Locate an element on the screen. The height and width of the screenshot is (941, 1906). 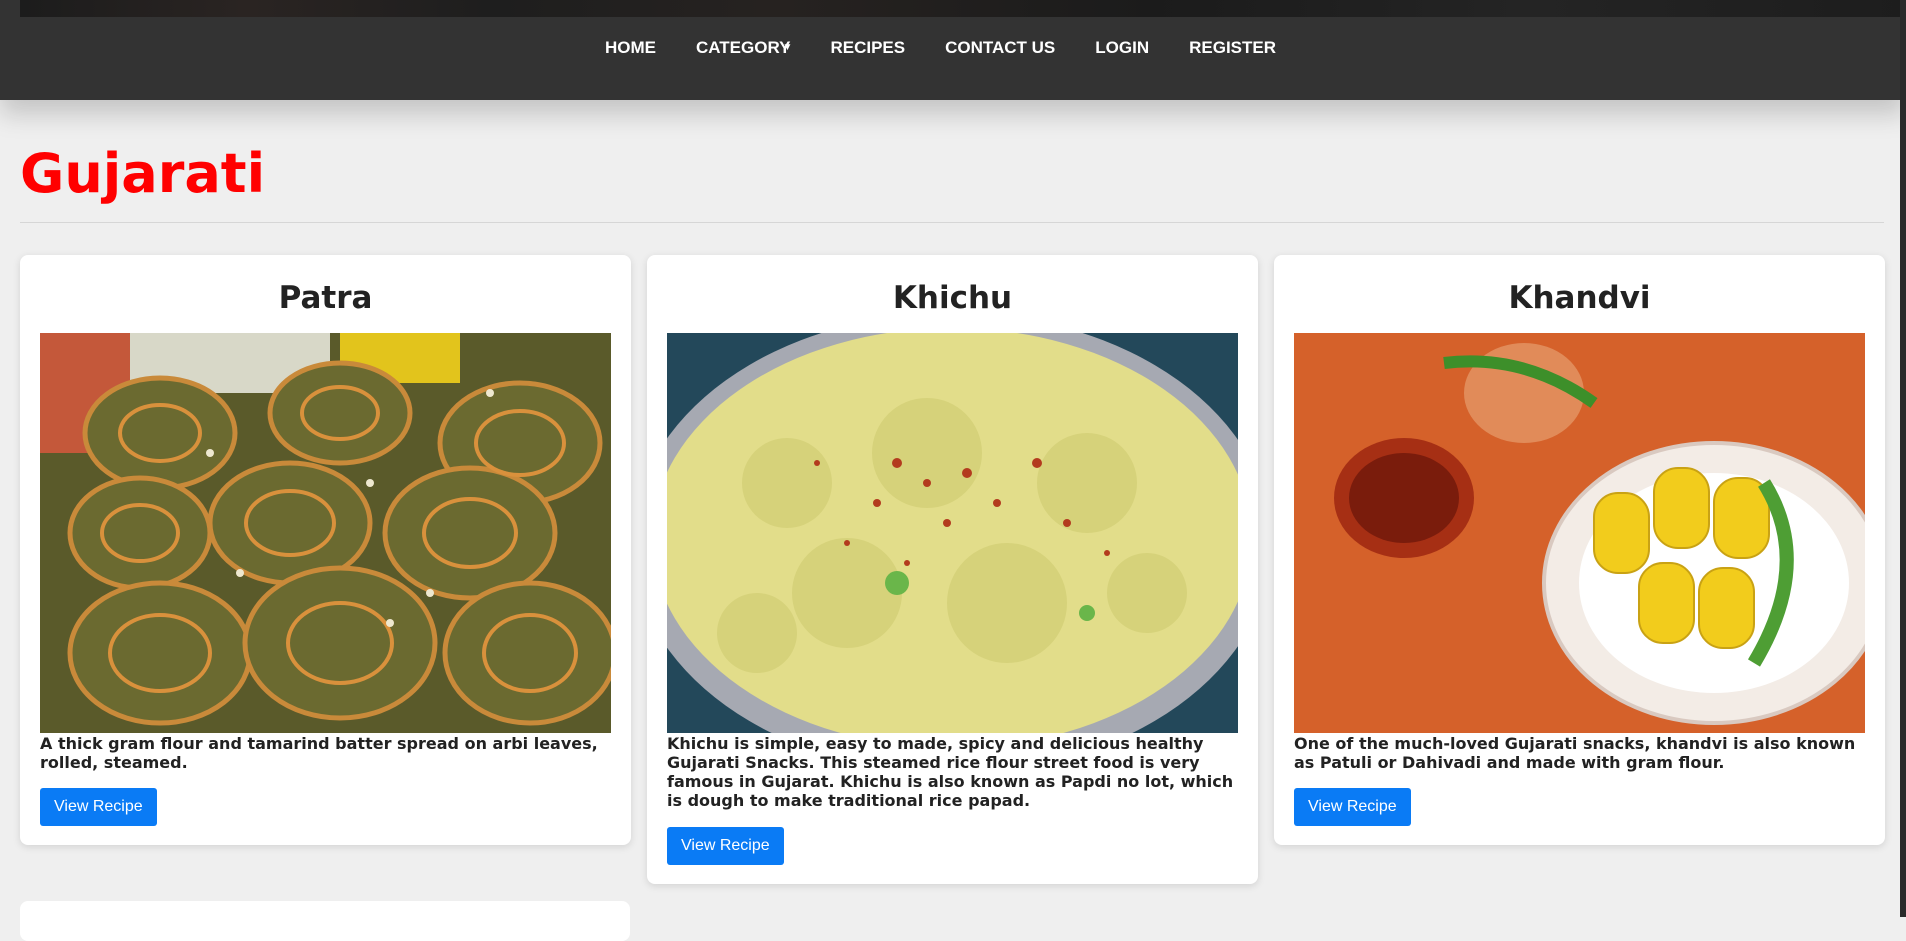
recipe-image-khichu is located at coordinates (952, 533).